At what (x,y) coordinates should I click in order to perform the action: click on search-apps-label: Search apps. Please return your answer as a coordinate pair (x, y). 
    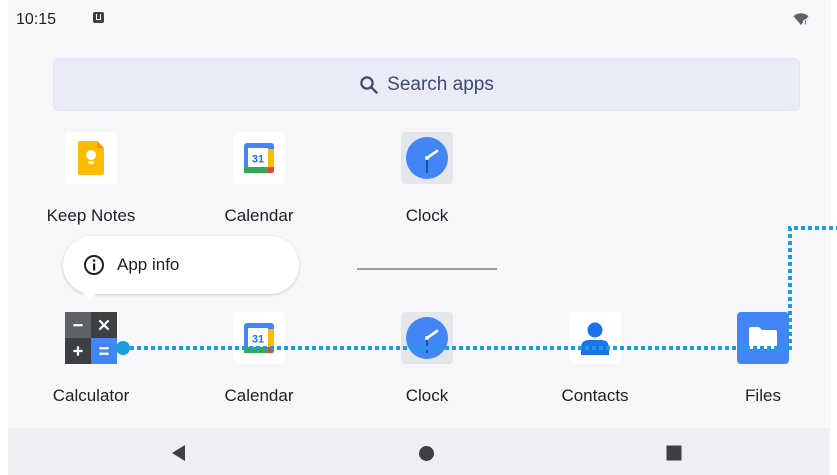
    Looking at the image, I should click on (440, 84).